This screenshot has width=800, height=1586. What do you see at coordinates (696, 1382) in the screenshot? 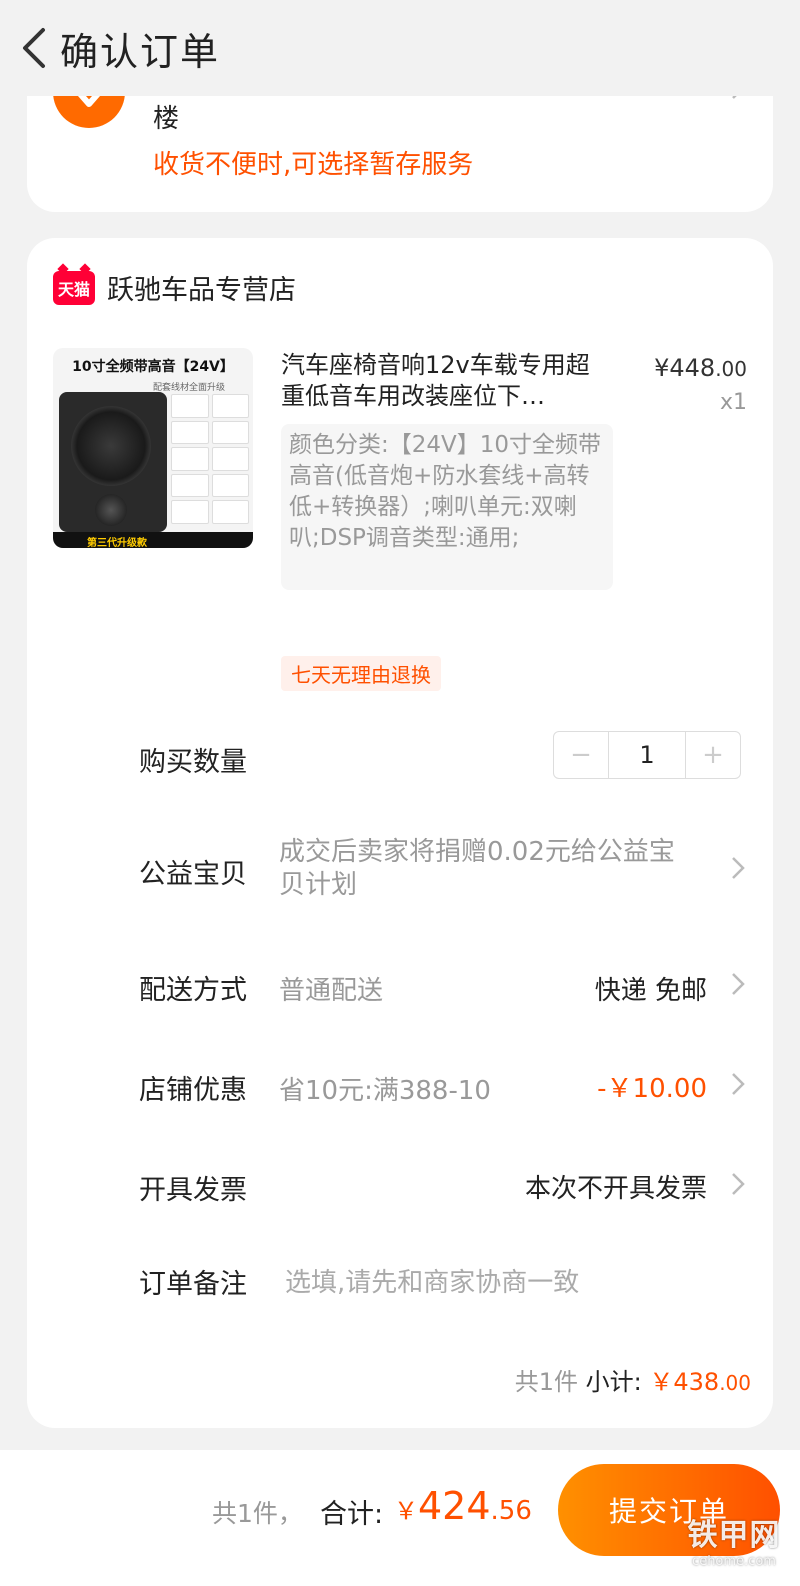
I see `subtotal-integer: 438` at bounding box center [696, 1382].